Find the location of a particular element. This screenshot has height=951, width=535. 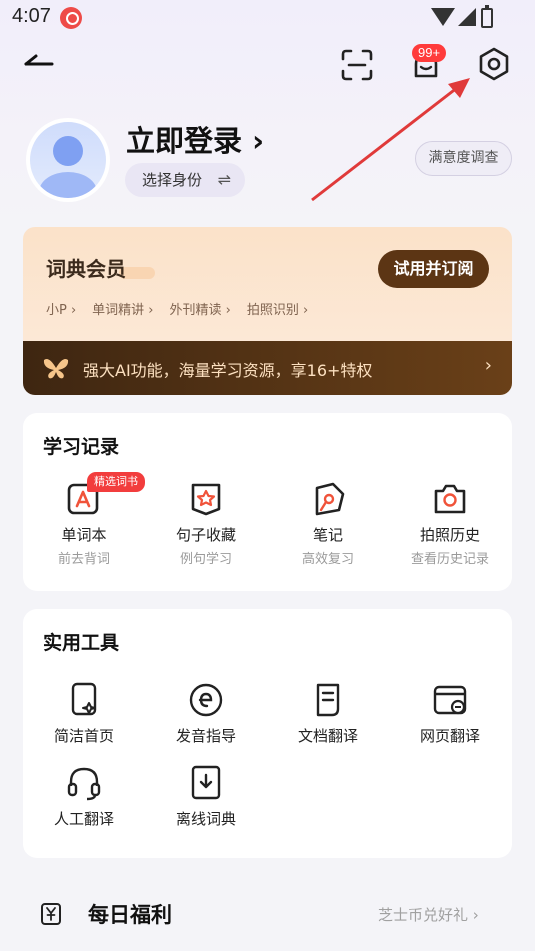

survey-button: 满意度调查 is located at coordinates (463, 158).